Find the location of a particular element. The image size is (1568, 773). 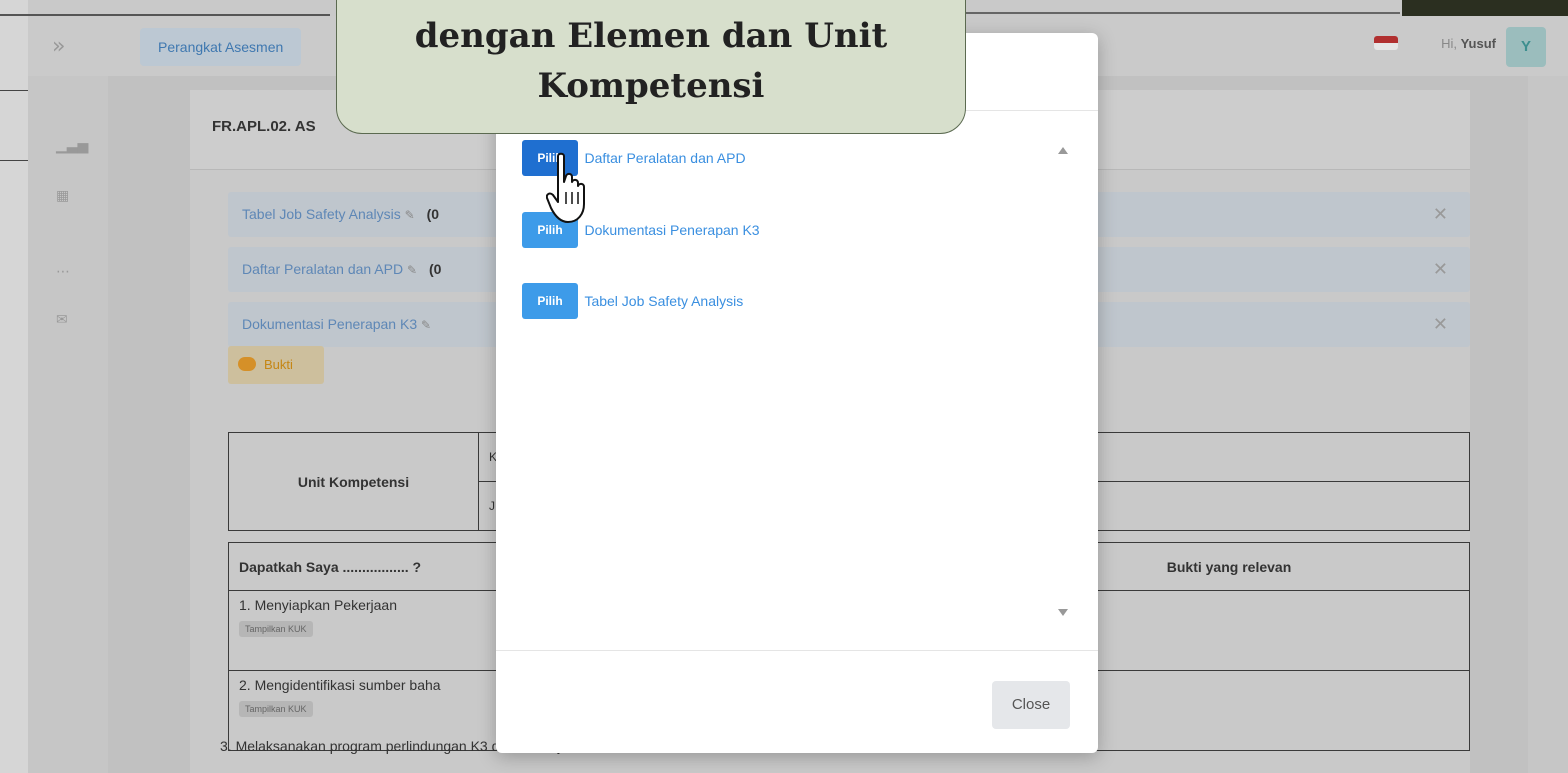

user-greeting: Hi, Yusuf is located at coordinates (1468, 43).